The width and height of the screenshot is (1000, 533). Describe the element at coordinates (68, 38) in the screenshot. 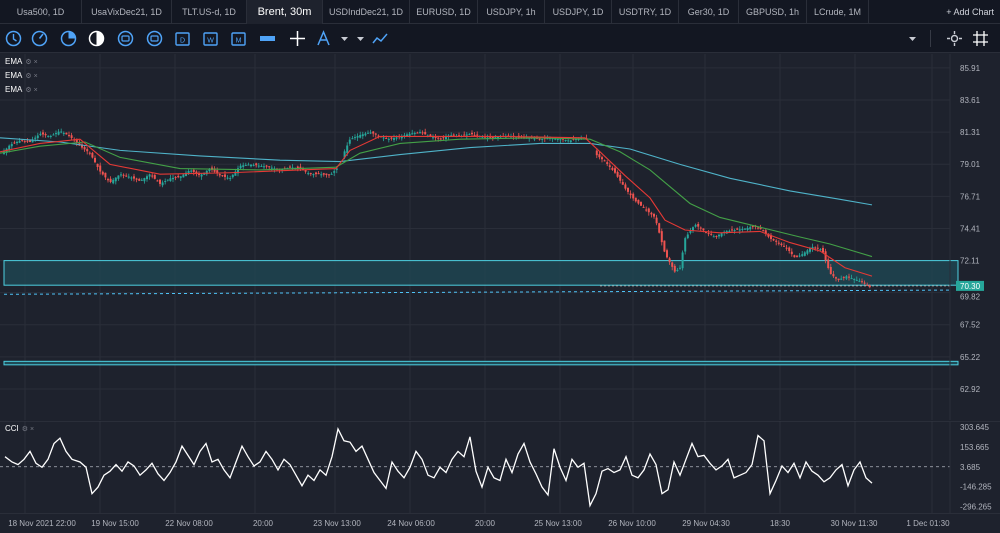

I see `pie-icon` at that location.